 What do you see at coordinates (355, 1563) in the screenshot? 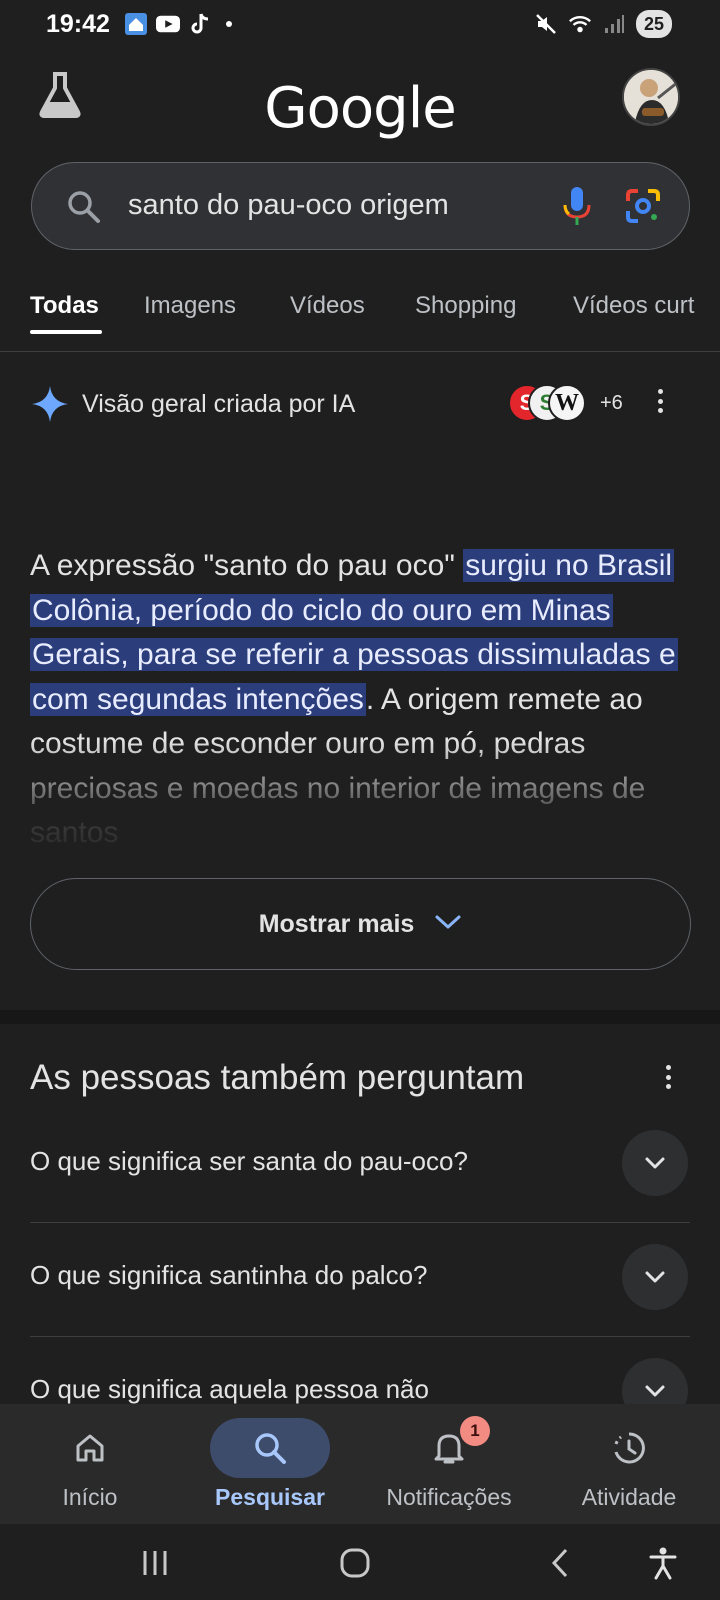
I see `home-button-icon` at bounding box center [355, 1563].